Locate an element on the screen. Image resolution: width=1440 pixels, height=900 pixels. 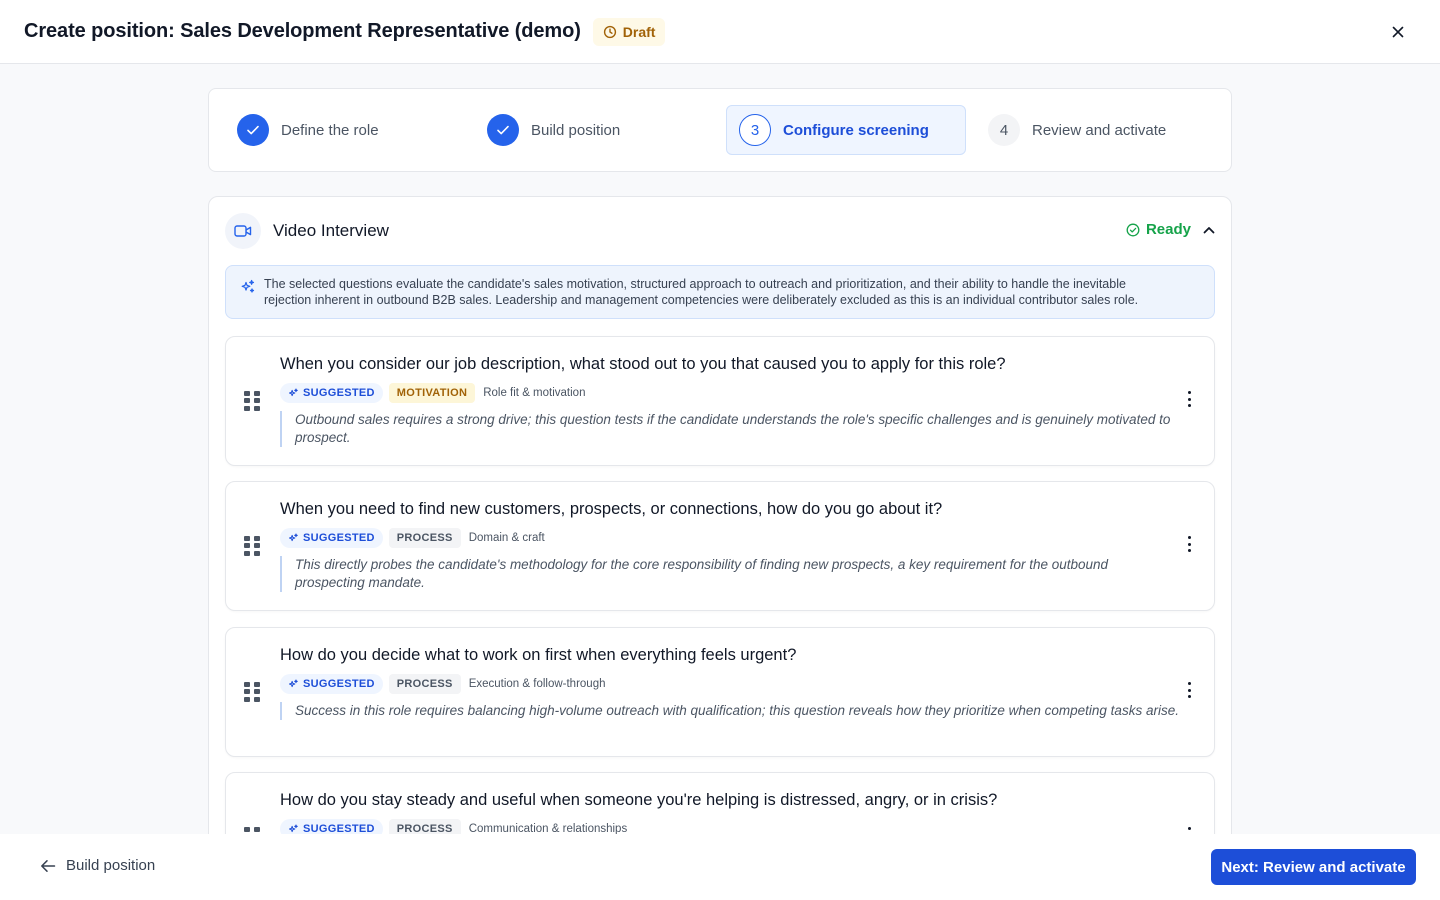
clock-icon is located at coordinates (609, 31).